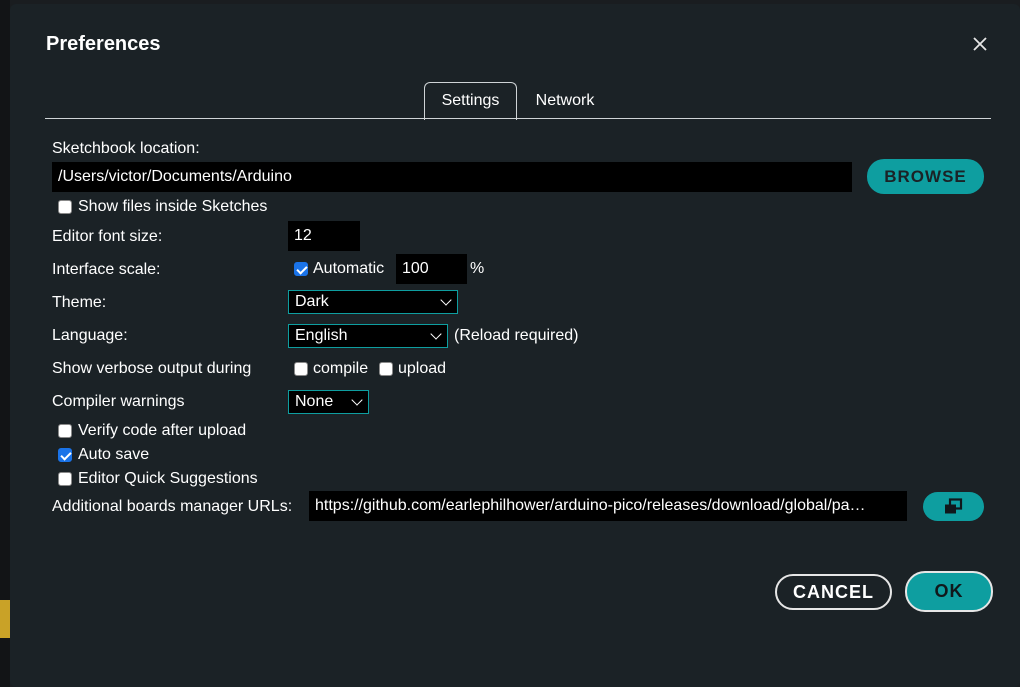 The height and width of the screenshot is (687, 1020). What do you see at coordinates (172, 506) in the screenshot?
I see `boards-urls-label: Additional boards manager URLs:` at bounding box center [172, 506].